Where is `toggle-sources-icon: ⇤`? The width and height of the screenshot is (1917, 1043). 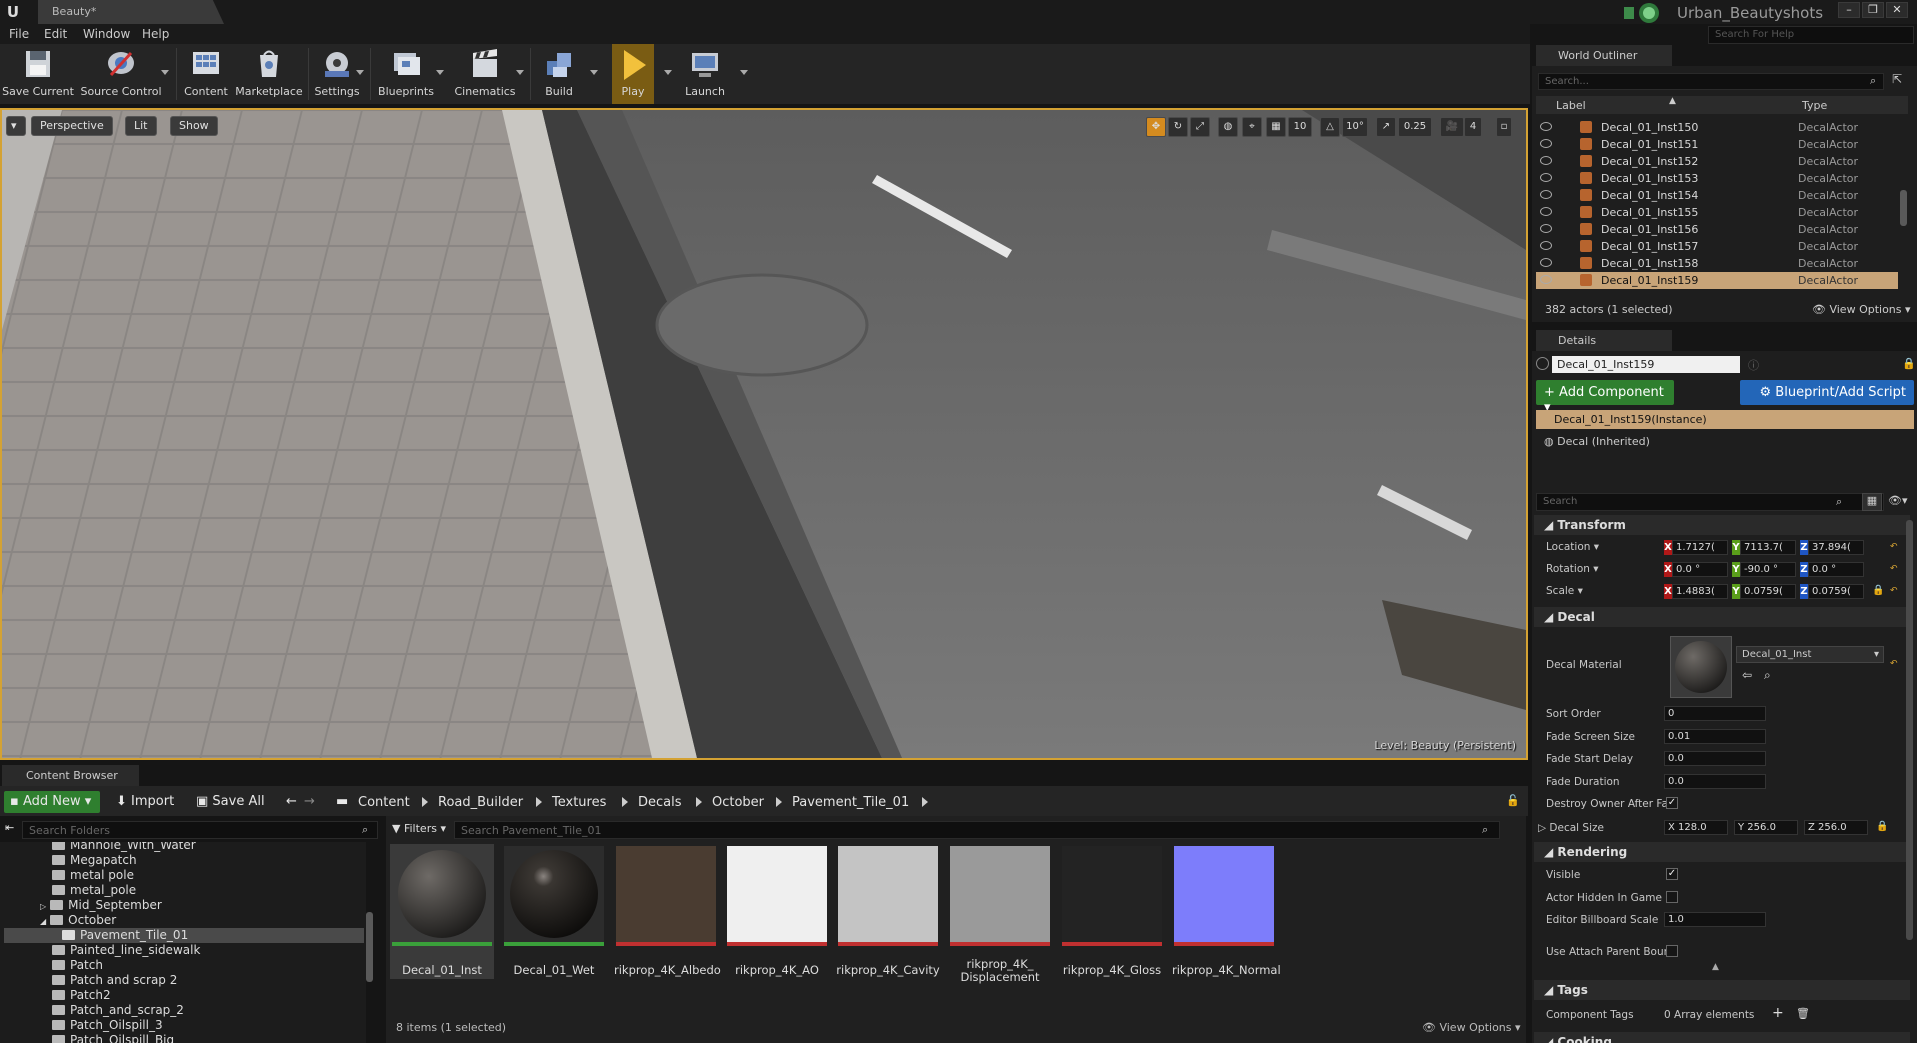
toggle-sources-icon: ⇤ is located at coordinates (9, 831).